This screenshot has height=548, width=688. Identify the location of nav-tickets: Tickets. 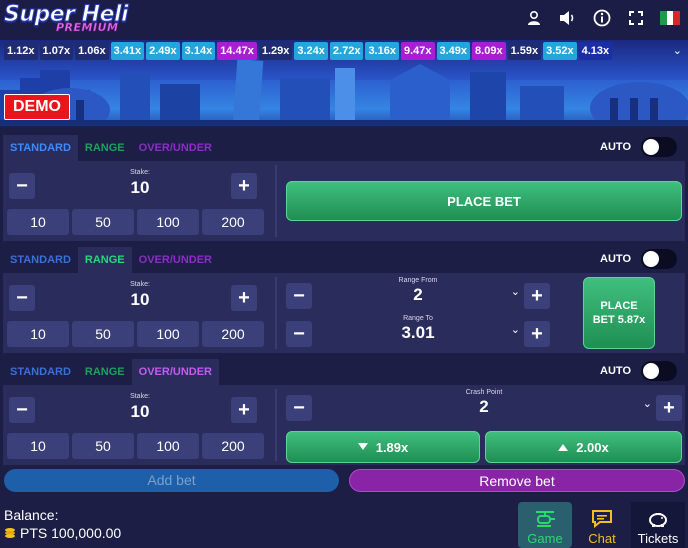
(658, 525).